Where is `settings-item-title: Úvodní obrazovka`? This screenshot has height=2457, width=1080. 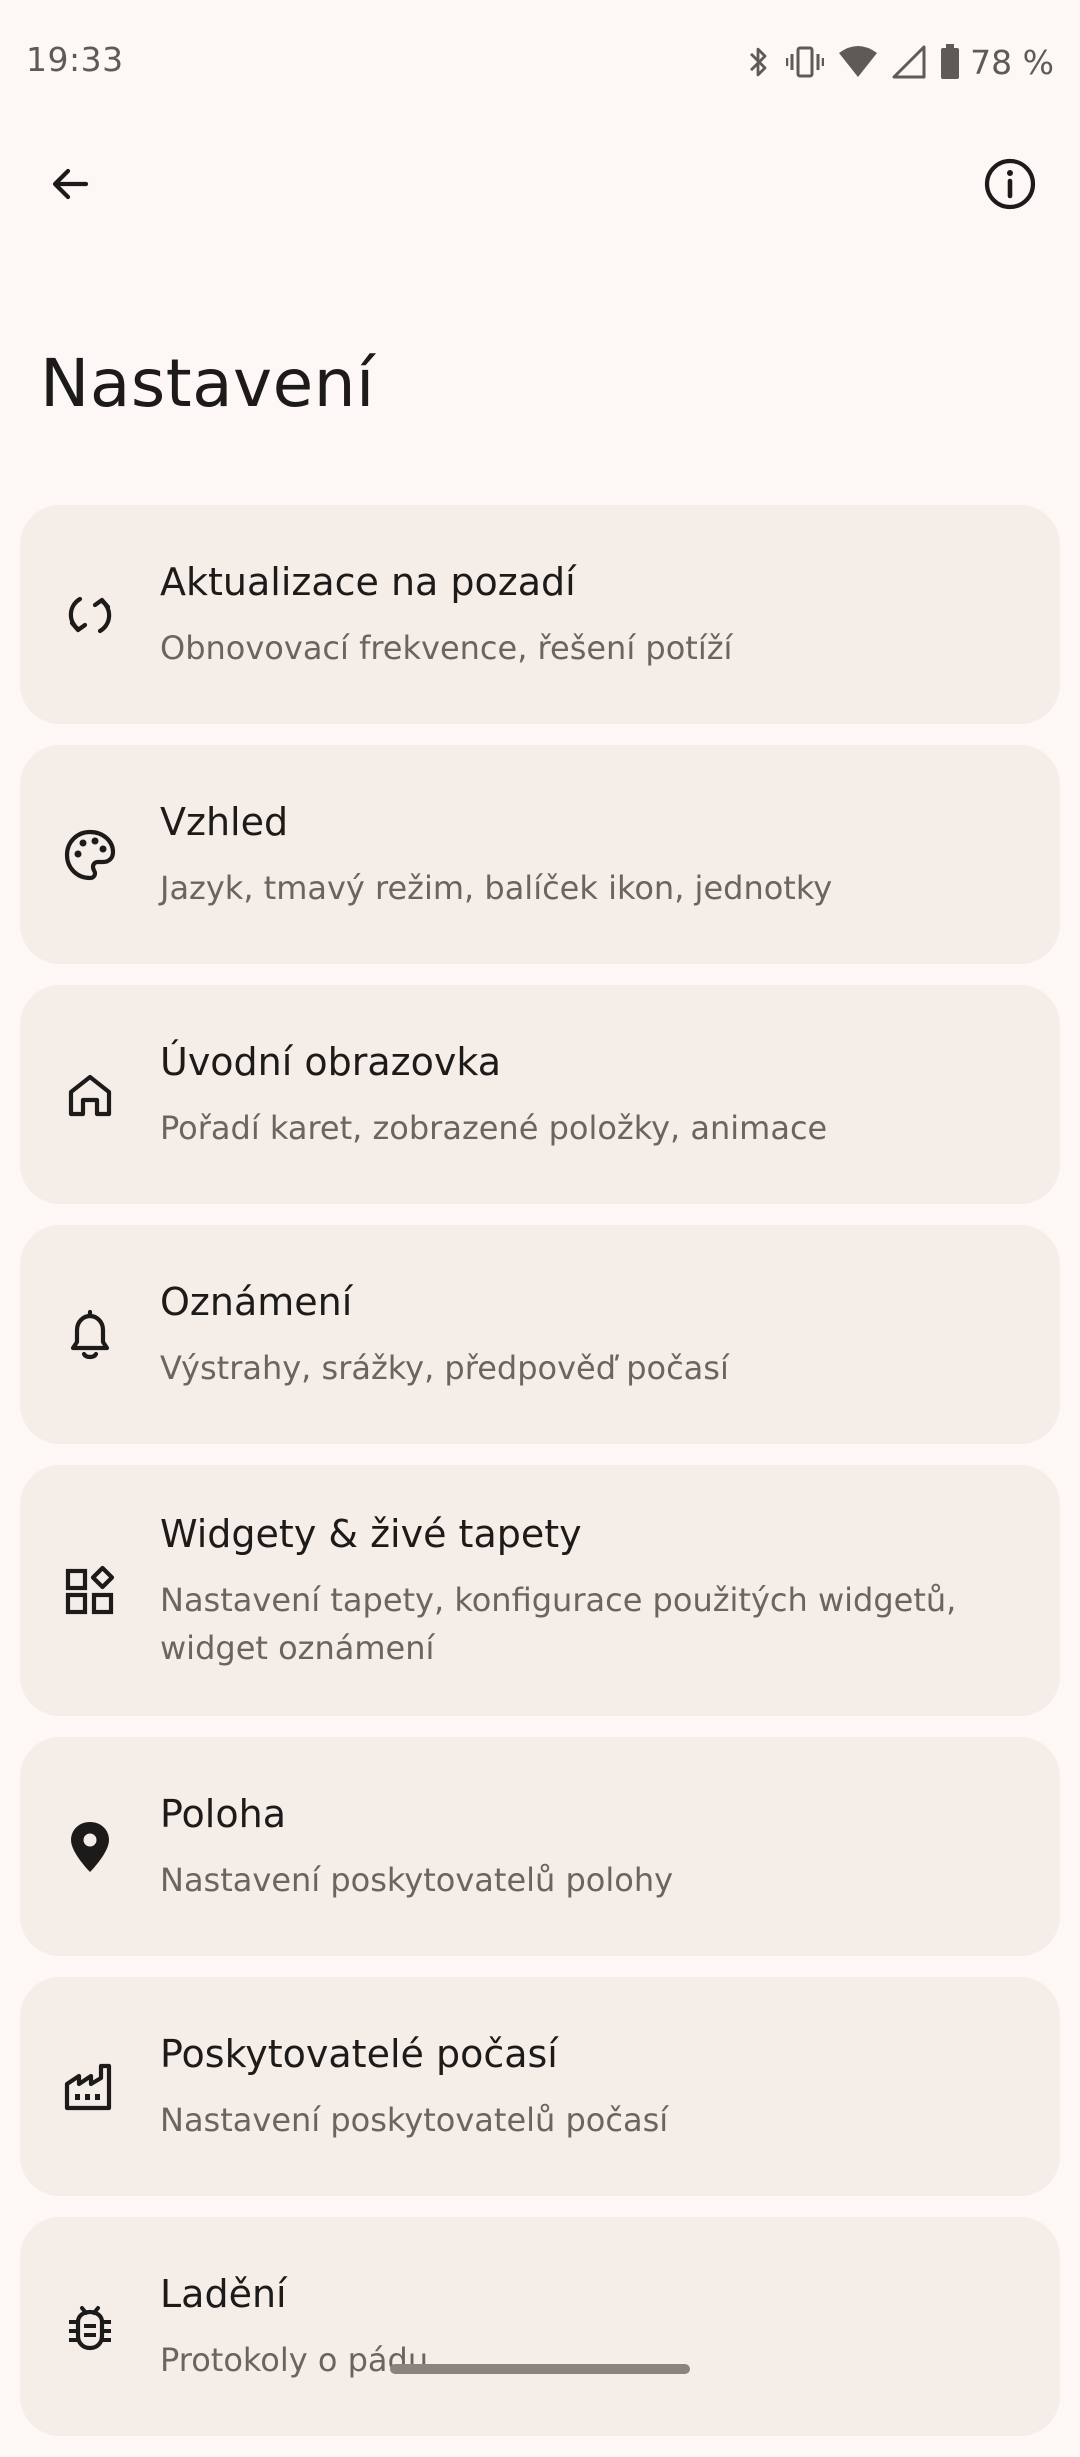
settings-item-title: Úvodní obrazovka is located at coordinates (330, 1061).